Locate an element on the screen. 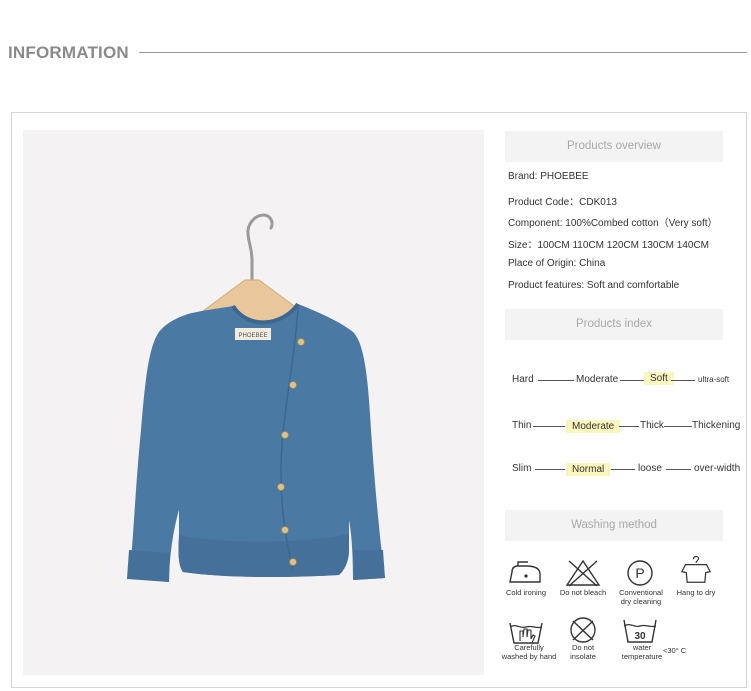 This screenshot has height=691, width=751. scale-item-selected: Moderate is located at coordinates (593, 426).